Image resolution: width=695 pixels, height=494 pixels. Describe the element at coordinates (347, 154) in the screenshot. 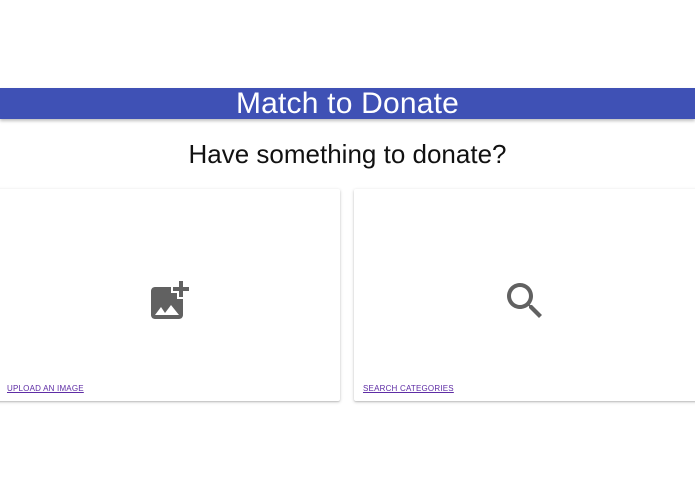

I see `page-headline: Have something to donate?` at that location.